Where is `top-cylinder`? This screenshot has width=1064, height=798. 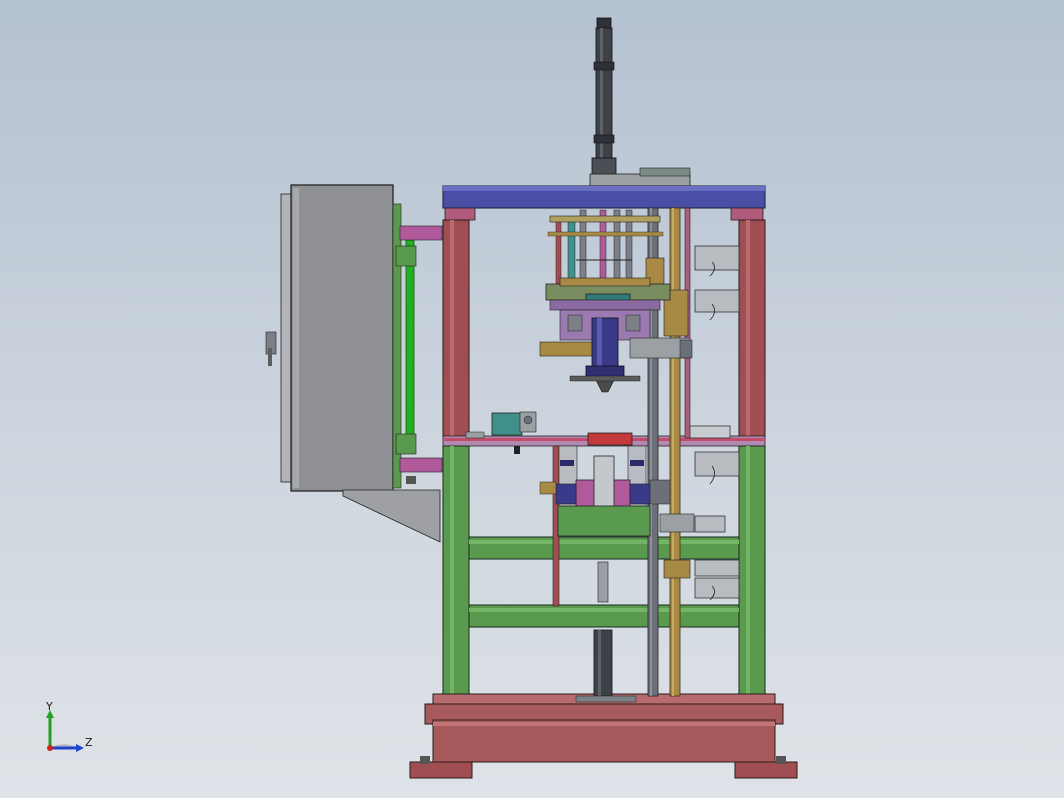
top-cylinder is located at coordinates (640, 102).